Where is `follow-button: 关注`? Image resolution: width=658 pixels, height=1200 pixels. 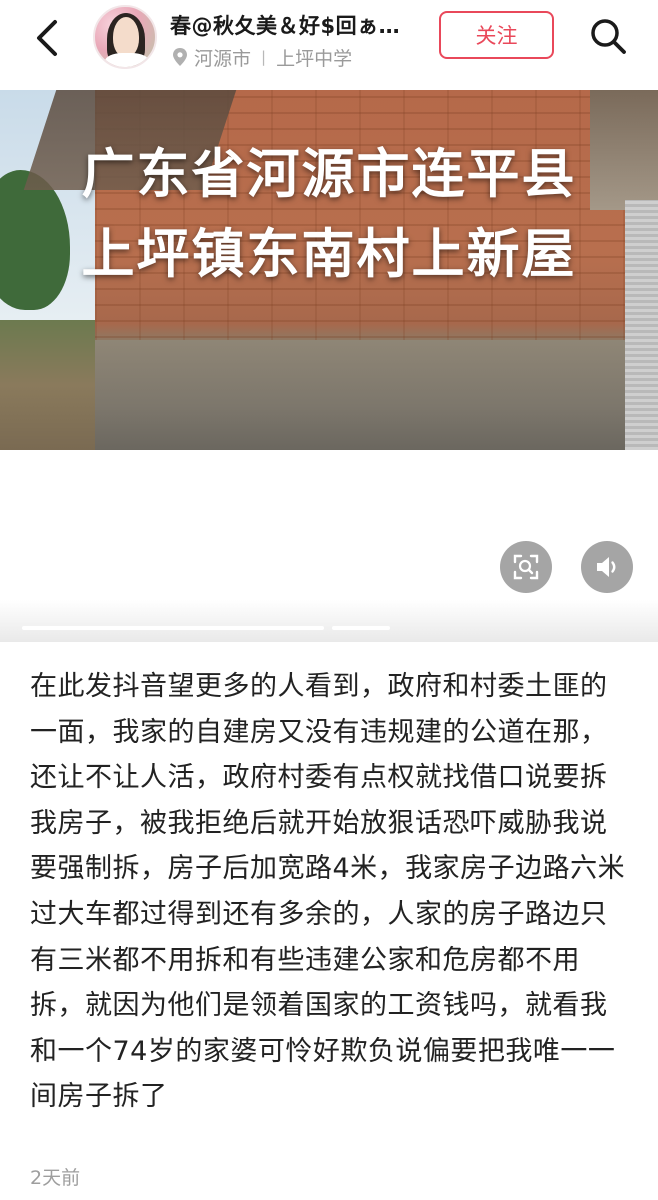
follow-button: 关注 is located at coordinates (496, 35).